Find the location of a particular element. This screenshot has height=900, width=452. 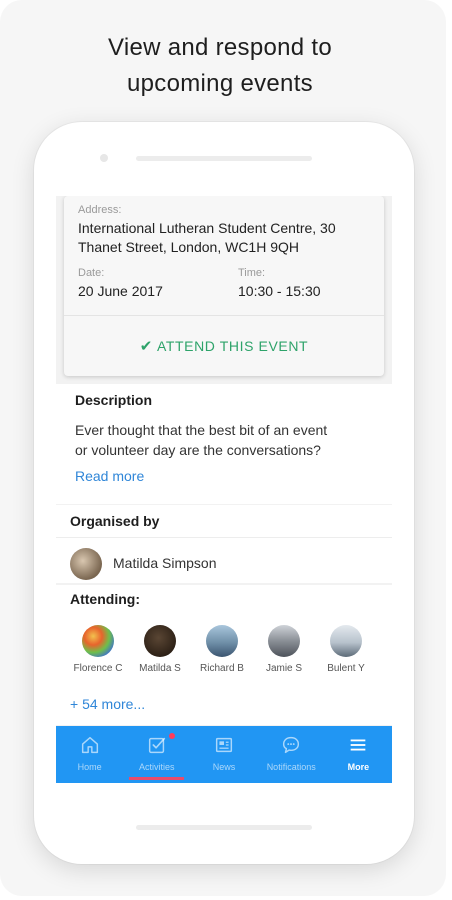

attendee-item: Matilda S is located at coordinates (160, 649).